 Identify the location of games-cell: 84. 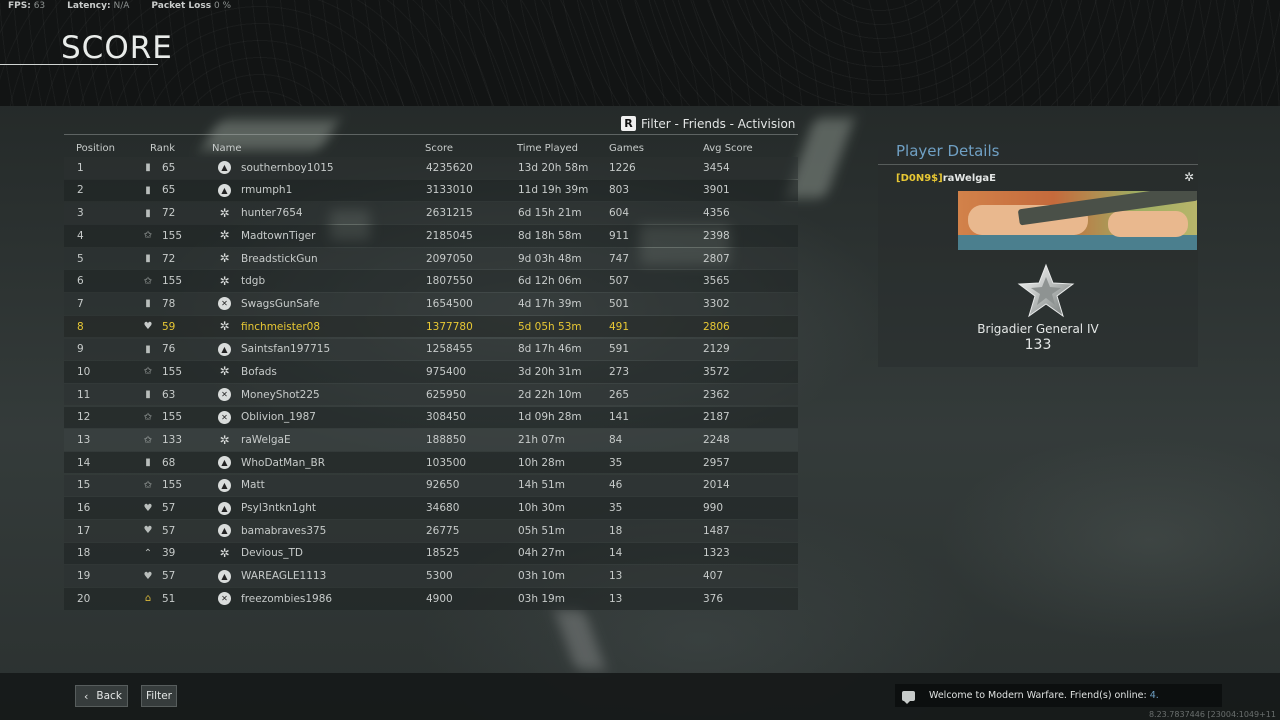
(616, 440).